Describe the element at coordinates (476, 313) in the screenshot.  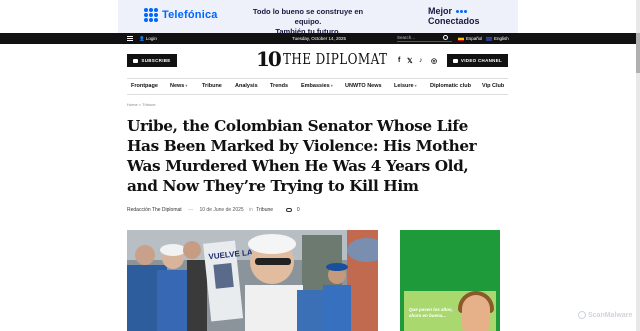
I see `ad-person-face` at that location.